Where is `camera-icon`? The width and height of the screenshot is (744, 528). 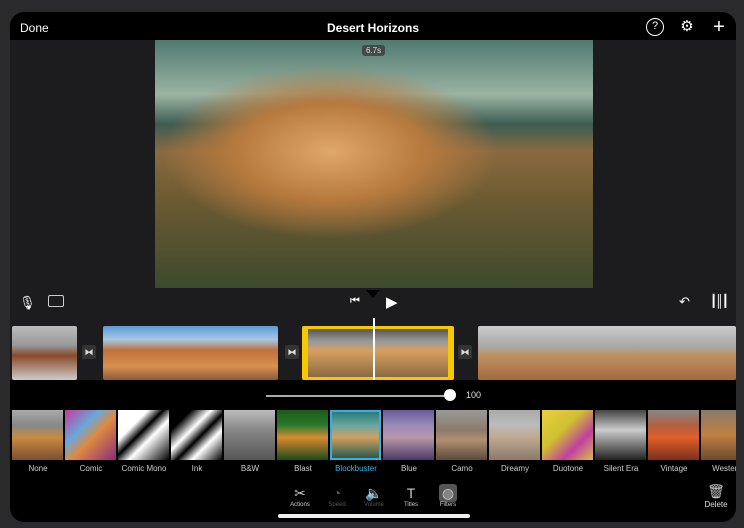
camera-icon is located at coordinates (56, 301).